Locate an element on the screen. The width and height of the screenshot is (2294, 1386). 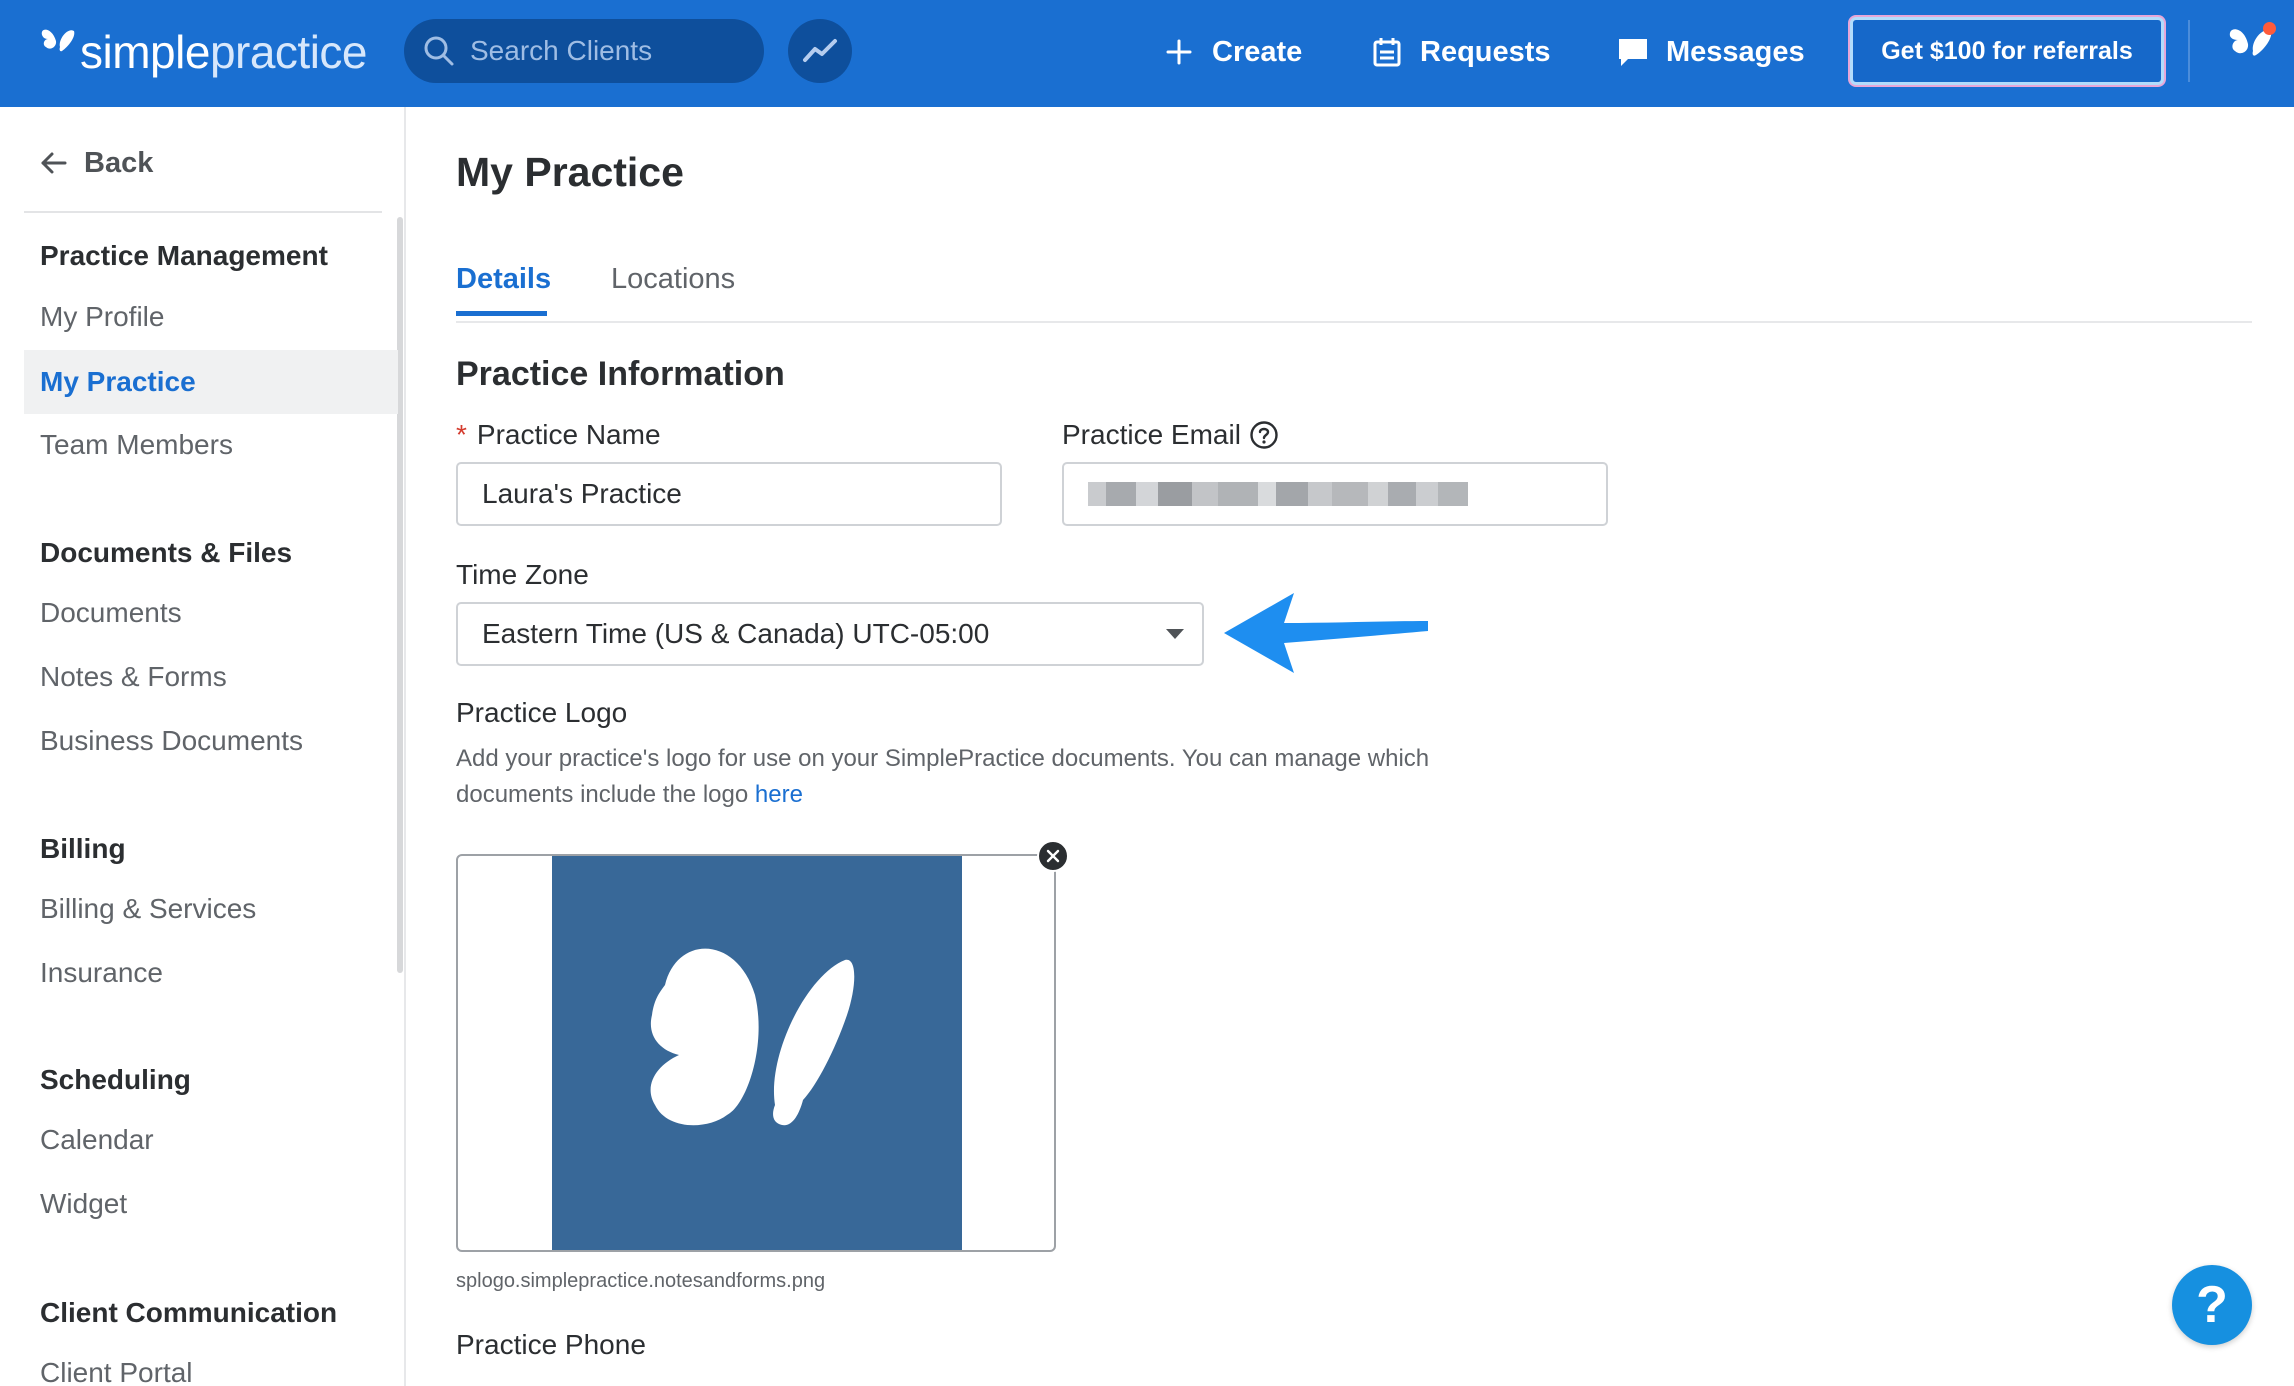
caret-down-icon is located at coordinates (1175, 634).